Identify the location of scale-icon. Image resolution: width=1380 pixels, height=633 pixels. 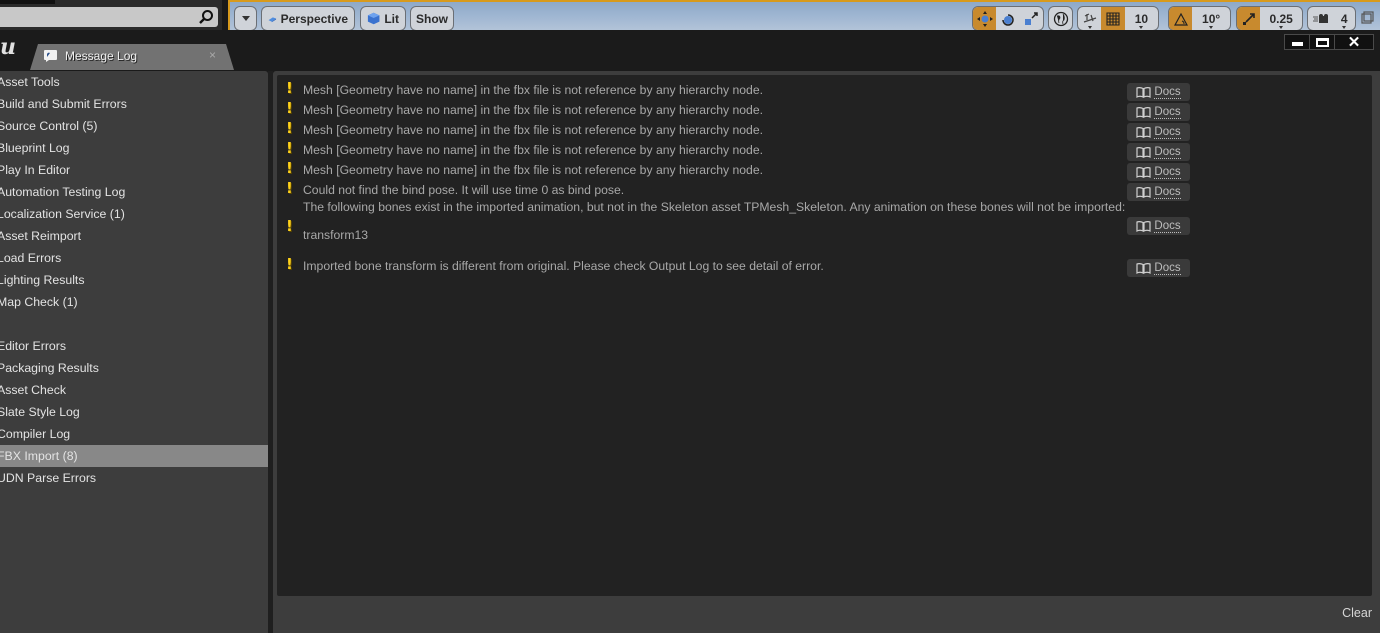
(1032, 18).